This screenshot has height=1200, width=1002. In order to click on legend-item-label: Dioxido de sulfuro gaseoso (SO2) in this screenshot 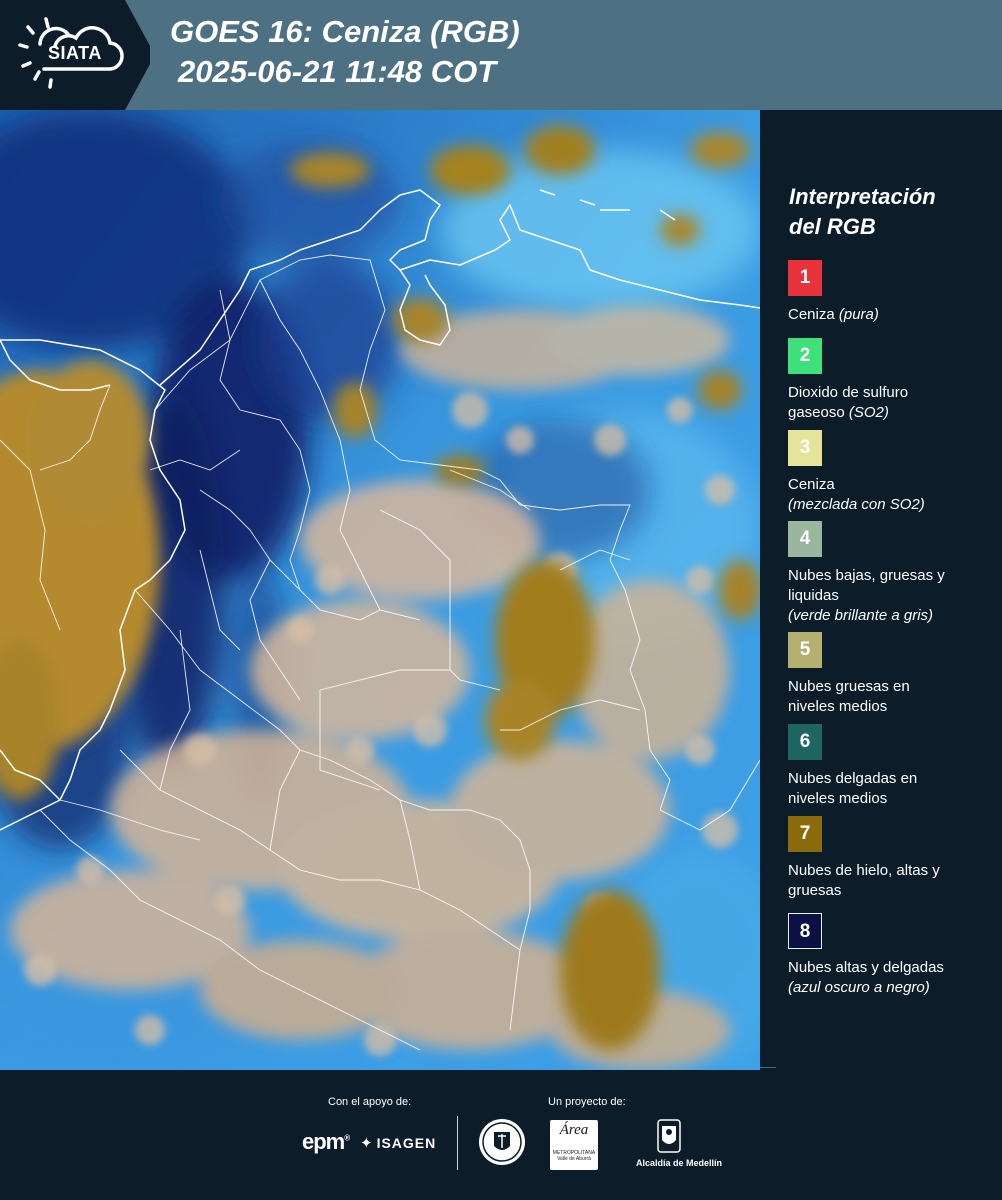, I will do `click(878, 403)`.